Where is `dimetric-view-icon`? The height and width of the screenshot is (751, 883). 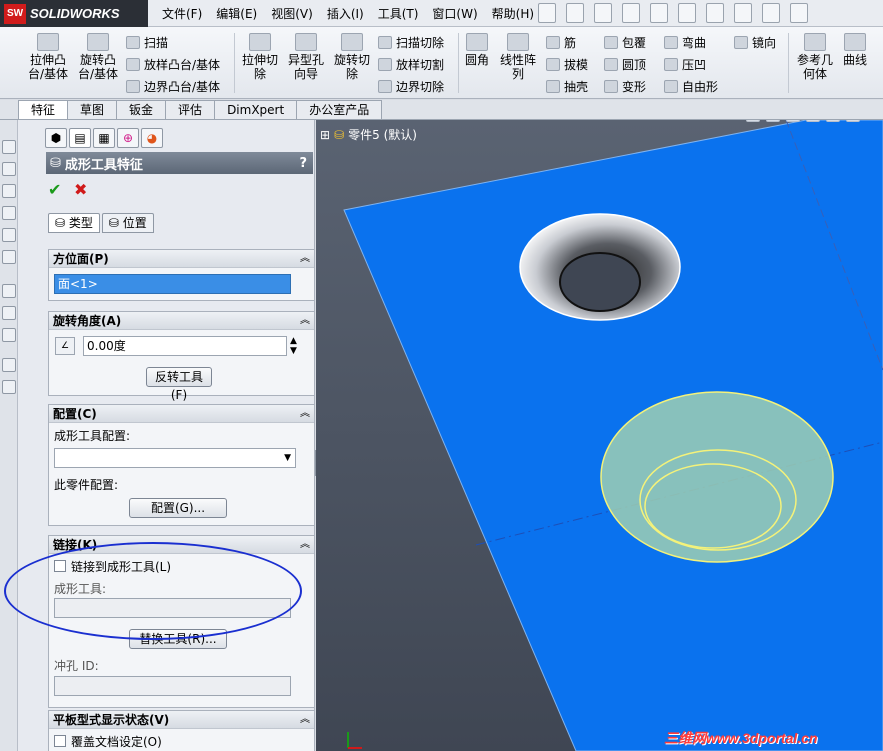
dimetric-view-icon is located at coordinates (9, 257).